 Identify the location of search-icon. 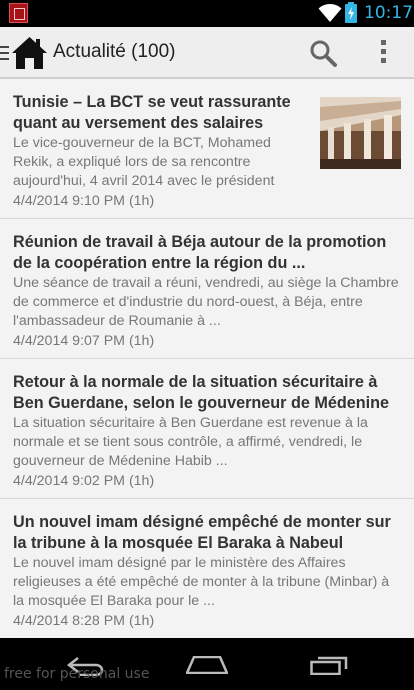
(323, 53).